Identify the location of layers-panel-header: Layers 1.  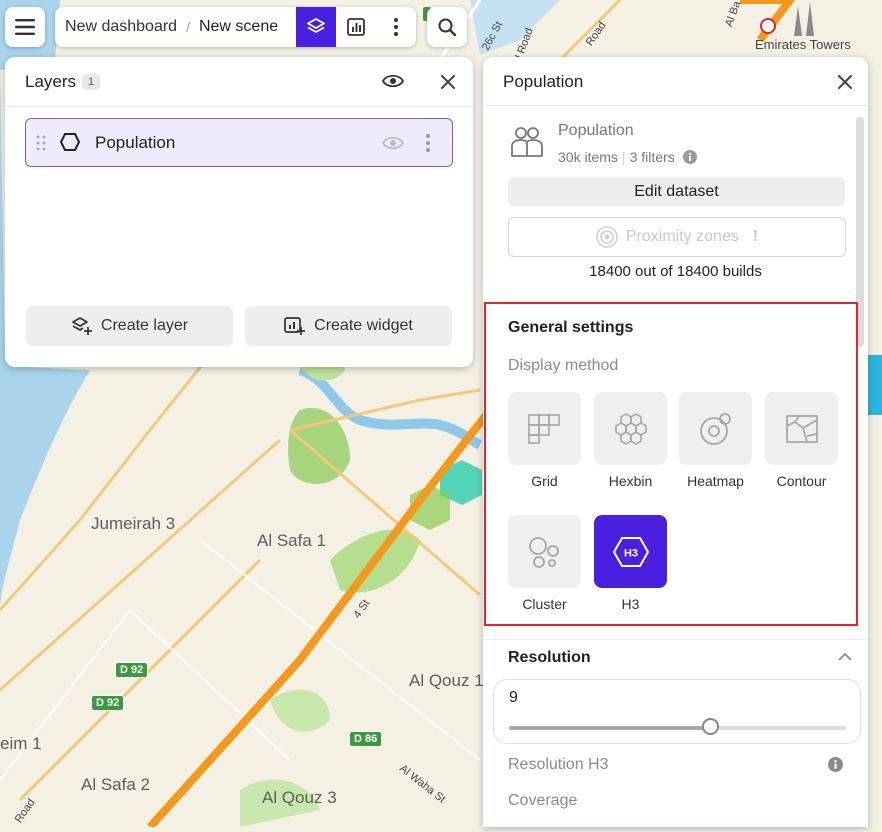
(239, 82).